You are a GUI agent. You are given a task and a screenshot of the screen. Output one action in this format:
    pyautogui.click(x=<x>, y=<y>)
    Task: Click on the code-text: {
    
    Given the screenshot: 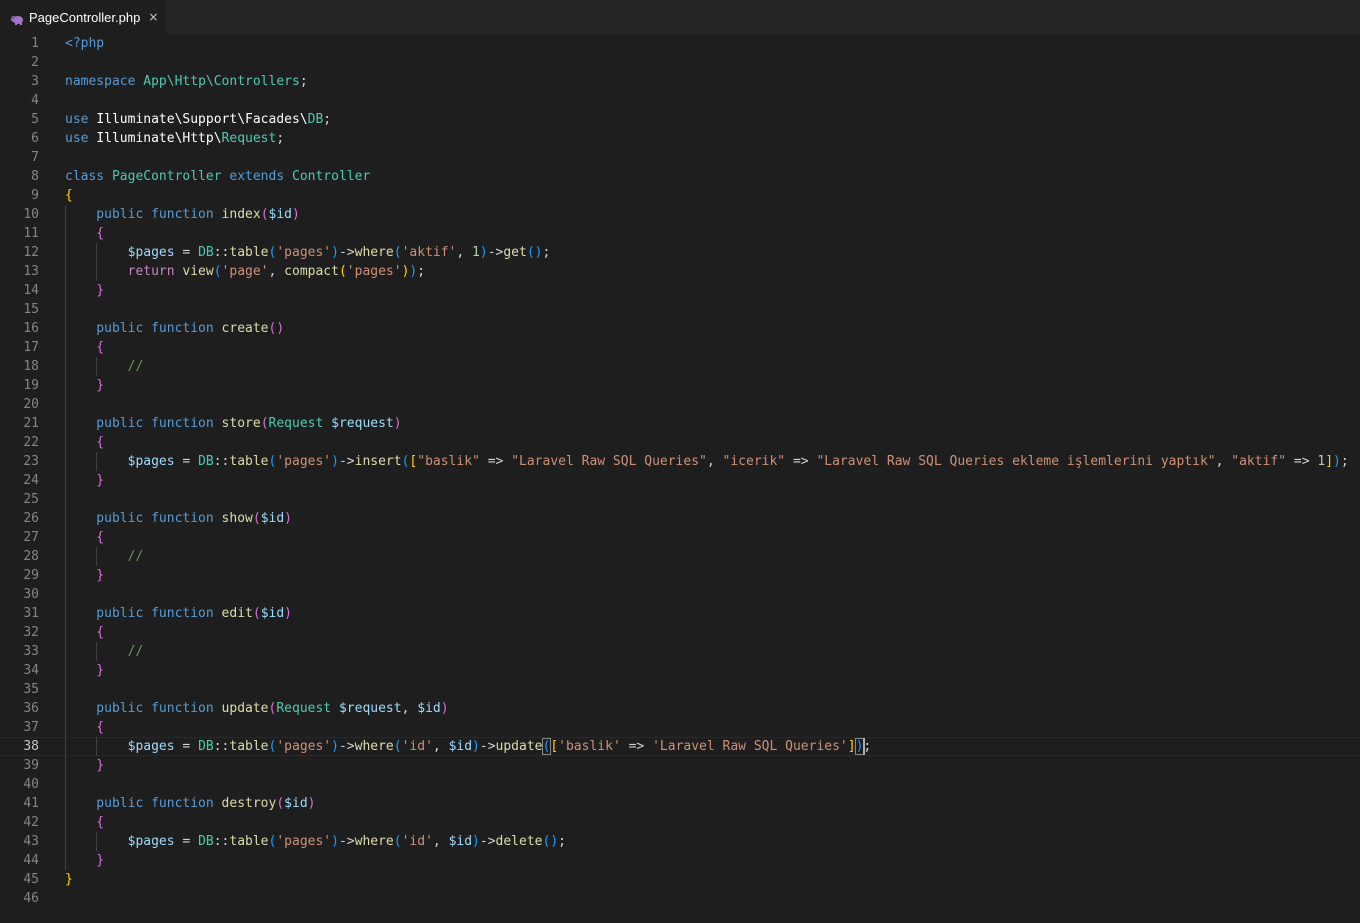 What is the action you would take?
    pyautogui.click(x=84, y=442)
    